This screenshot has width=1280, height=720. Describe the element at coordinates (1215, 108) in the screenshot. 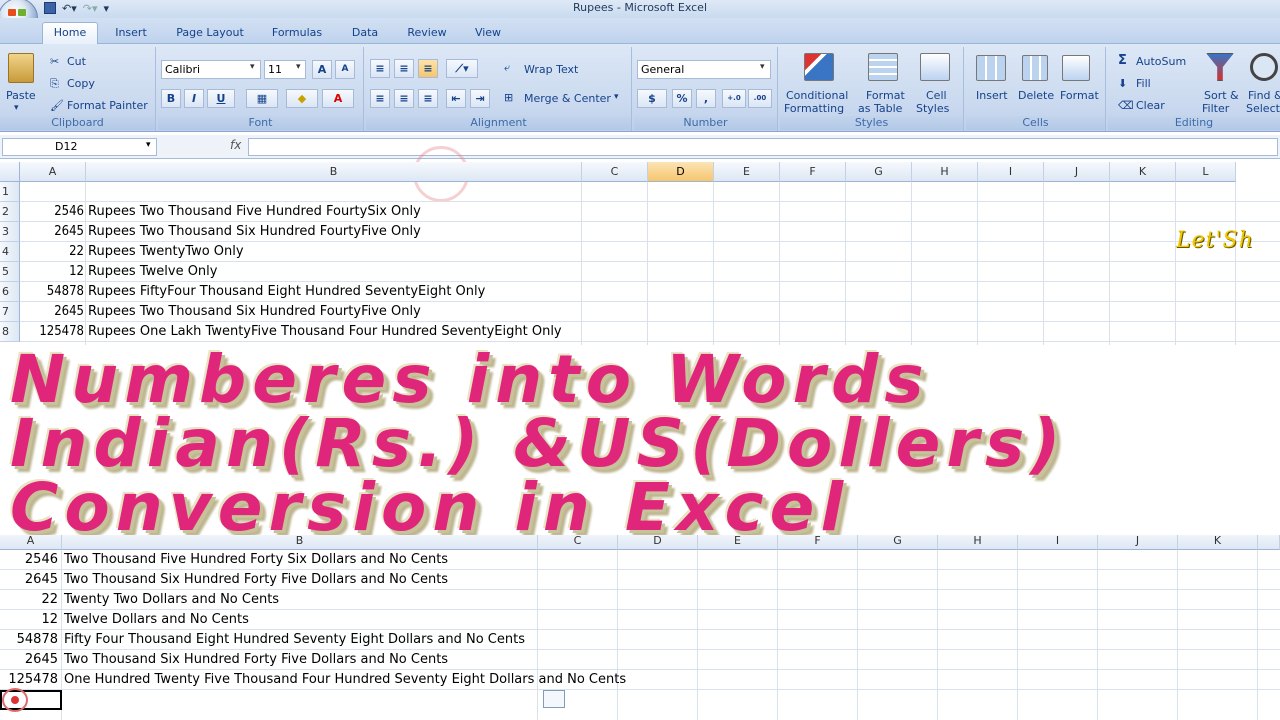

I see `sort-filter-button-line2: Filter` at that location.